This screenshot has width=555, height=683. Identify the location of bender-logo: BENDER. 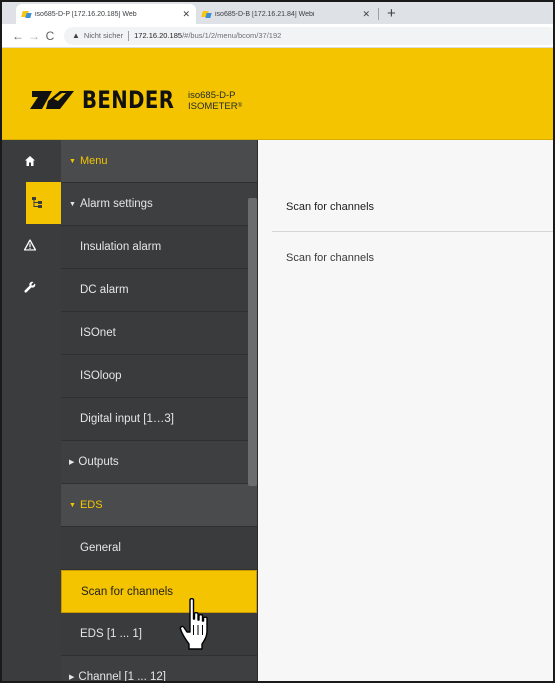
(112, 100).